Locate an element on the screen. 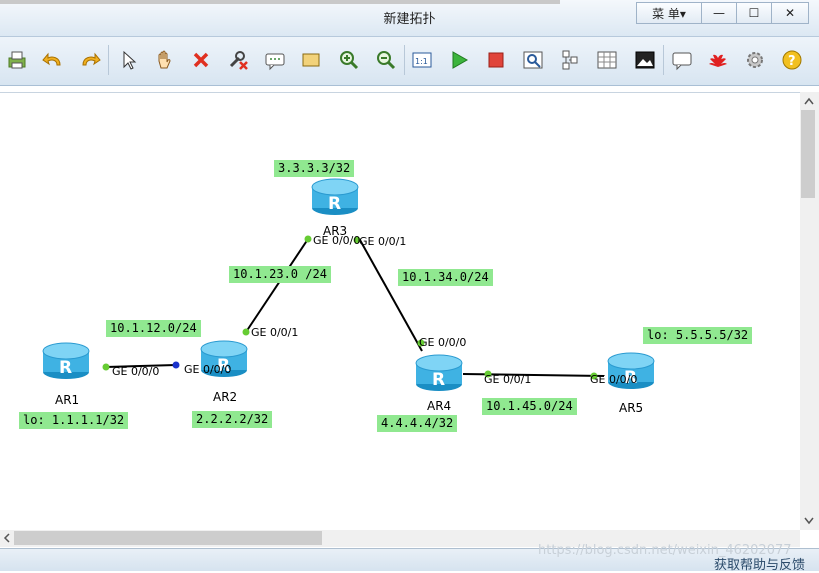 This screenshot has height=573, width=819. delete-link-icon is located at coordinates (238, 60).